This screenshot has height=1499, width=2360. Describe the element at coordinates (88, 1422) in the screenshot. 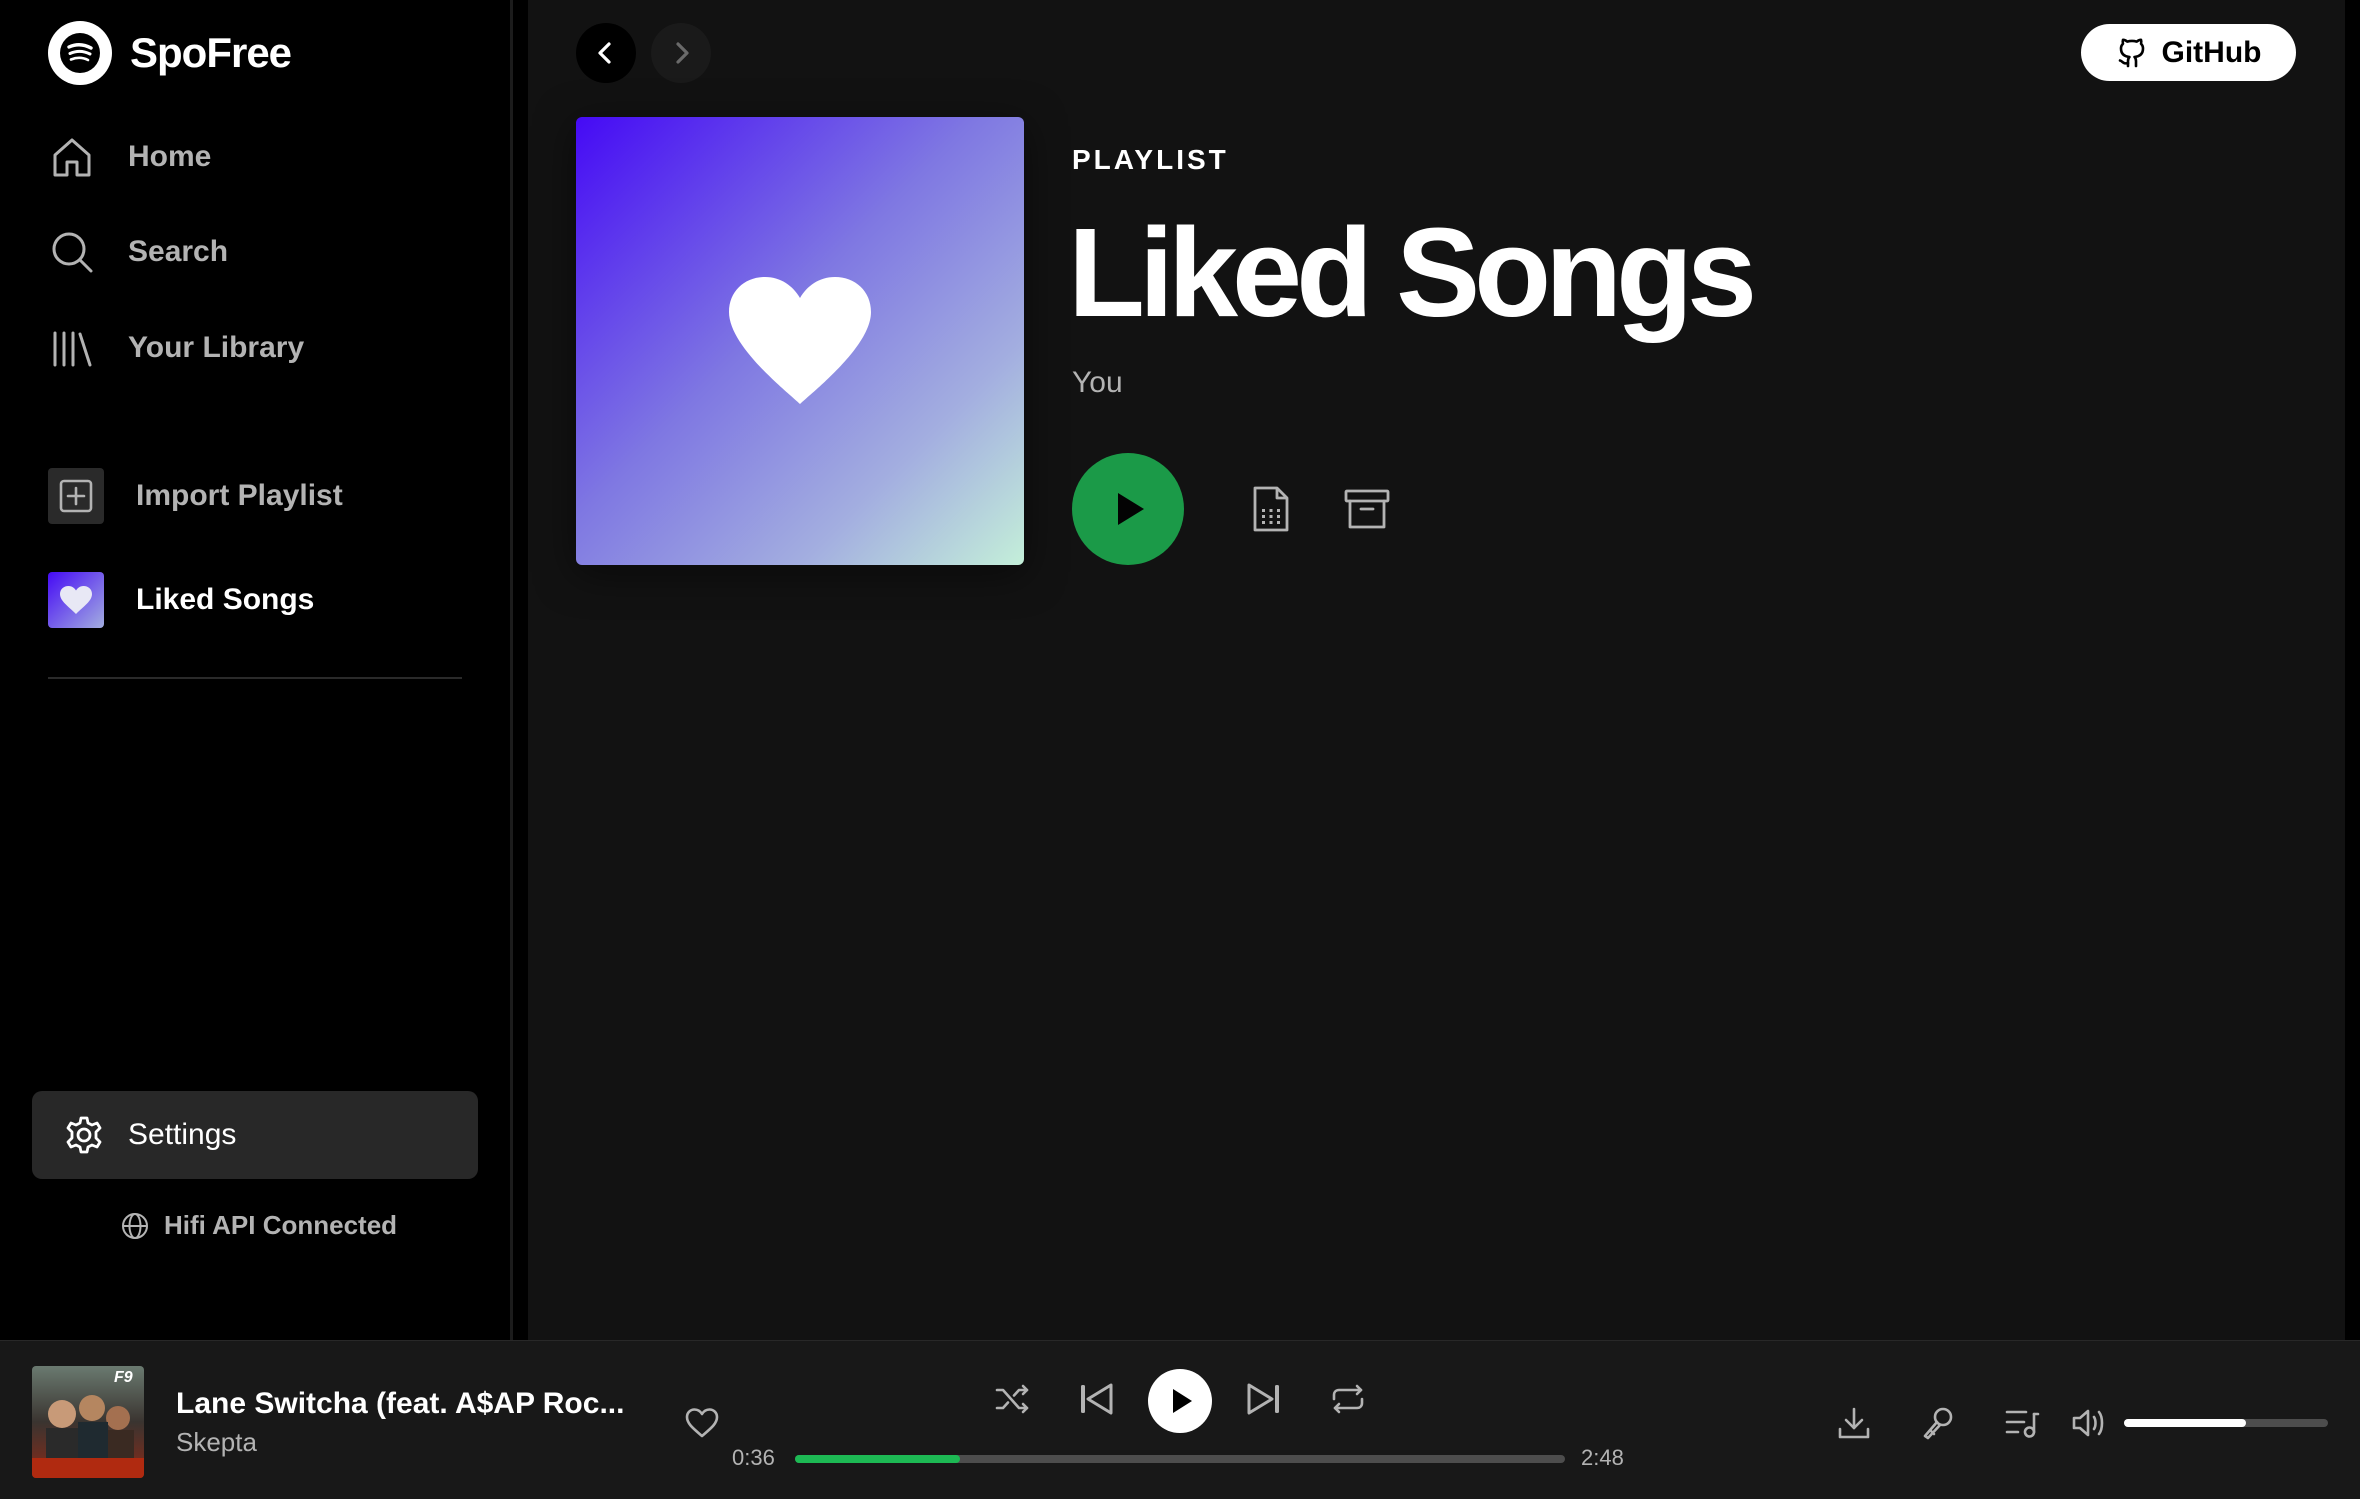

I see `album-art: F9` at that location.